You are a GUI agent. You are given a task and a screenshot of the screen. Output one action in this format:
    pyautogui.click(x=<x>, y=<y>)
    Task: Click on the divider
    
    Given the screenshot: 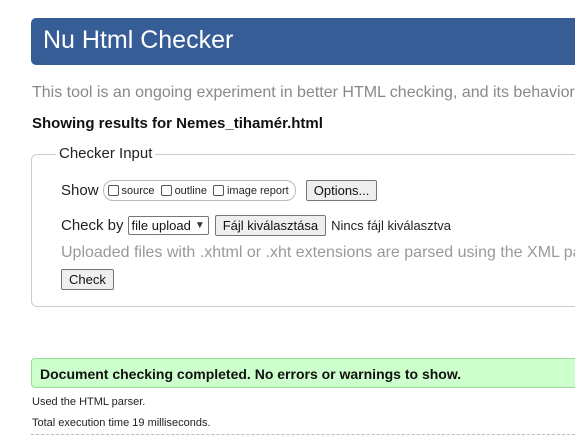 What is the action you would take?
    pyautogui.click(x=303, y=434)
    